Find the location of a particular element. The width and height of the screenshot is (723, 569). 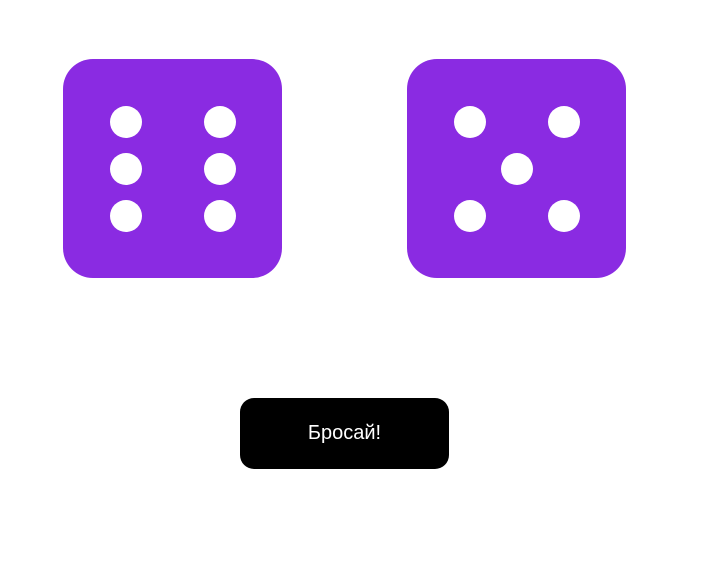

roll-button: Бросай! is located at coordinates (344, 433).